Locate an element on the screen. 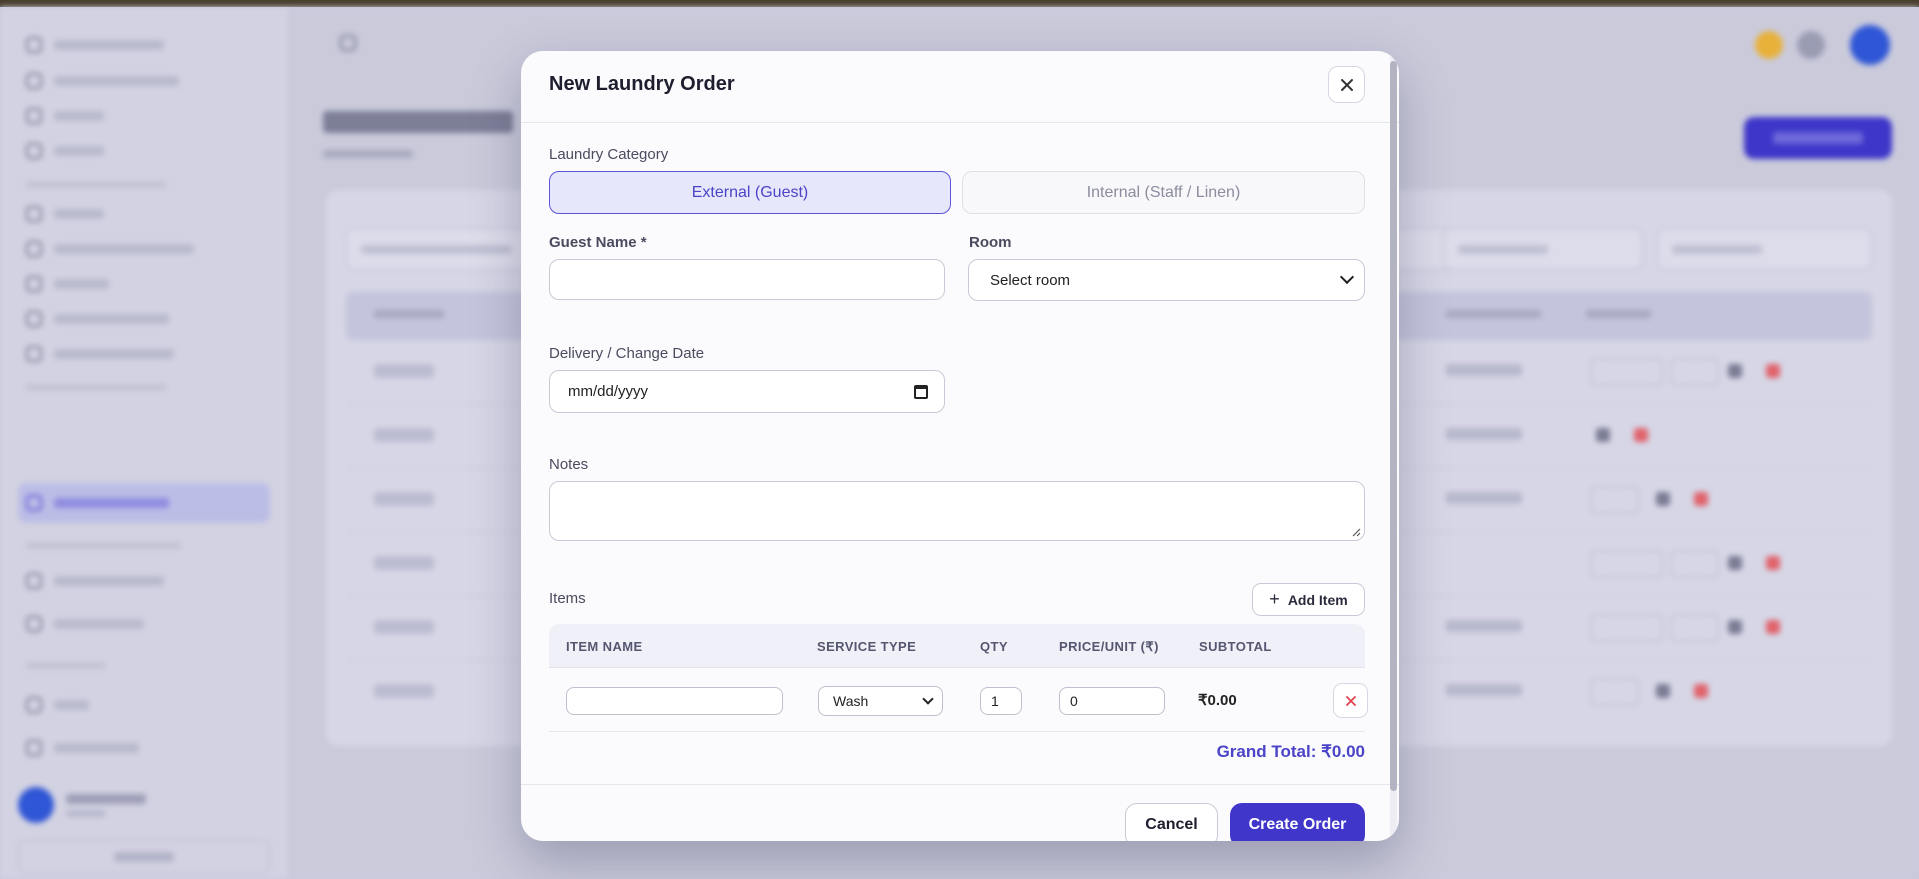 This screenshot has height=879, width=1919. payment-filter is located at coordinates (1764, 249).